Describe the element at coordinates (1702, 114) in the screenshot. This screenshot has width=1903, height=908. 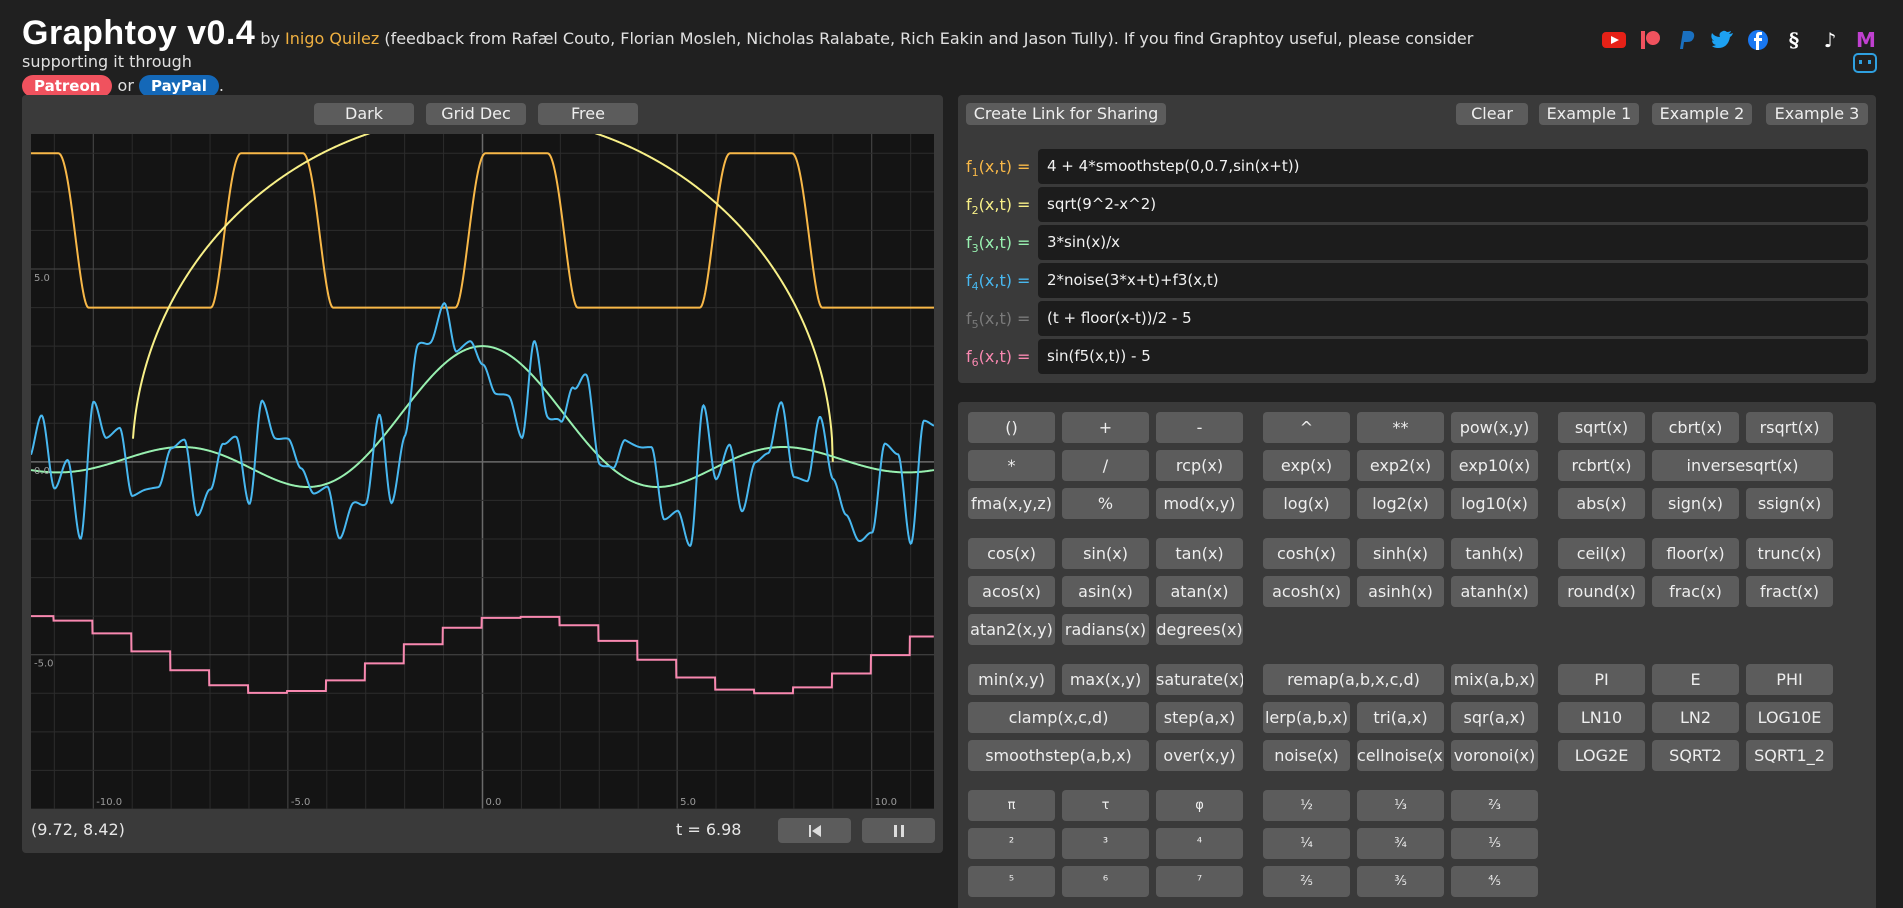
I see `example-2-button: Example 2` at that location.